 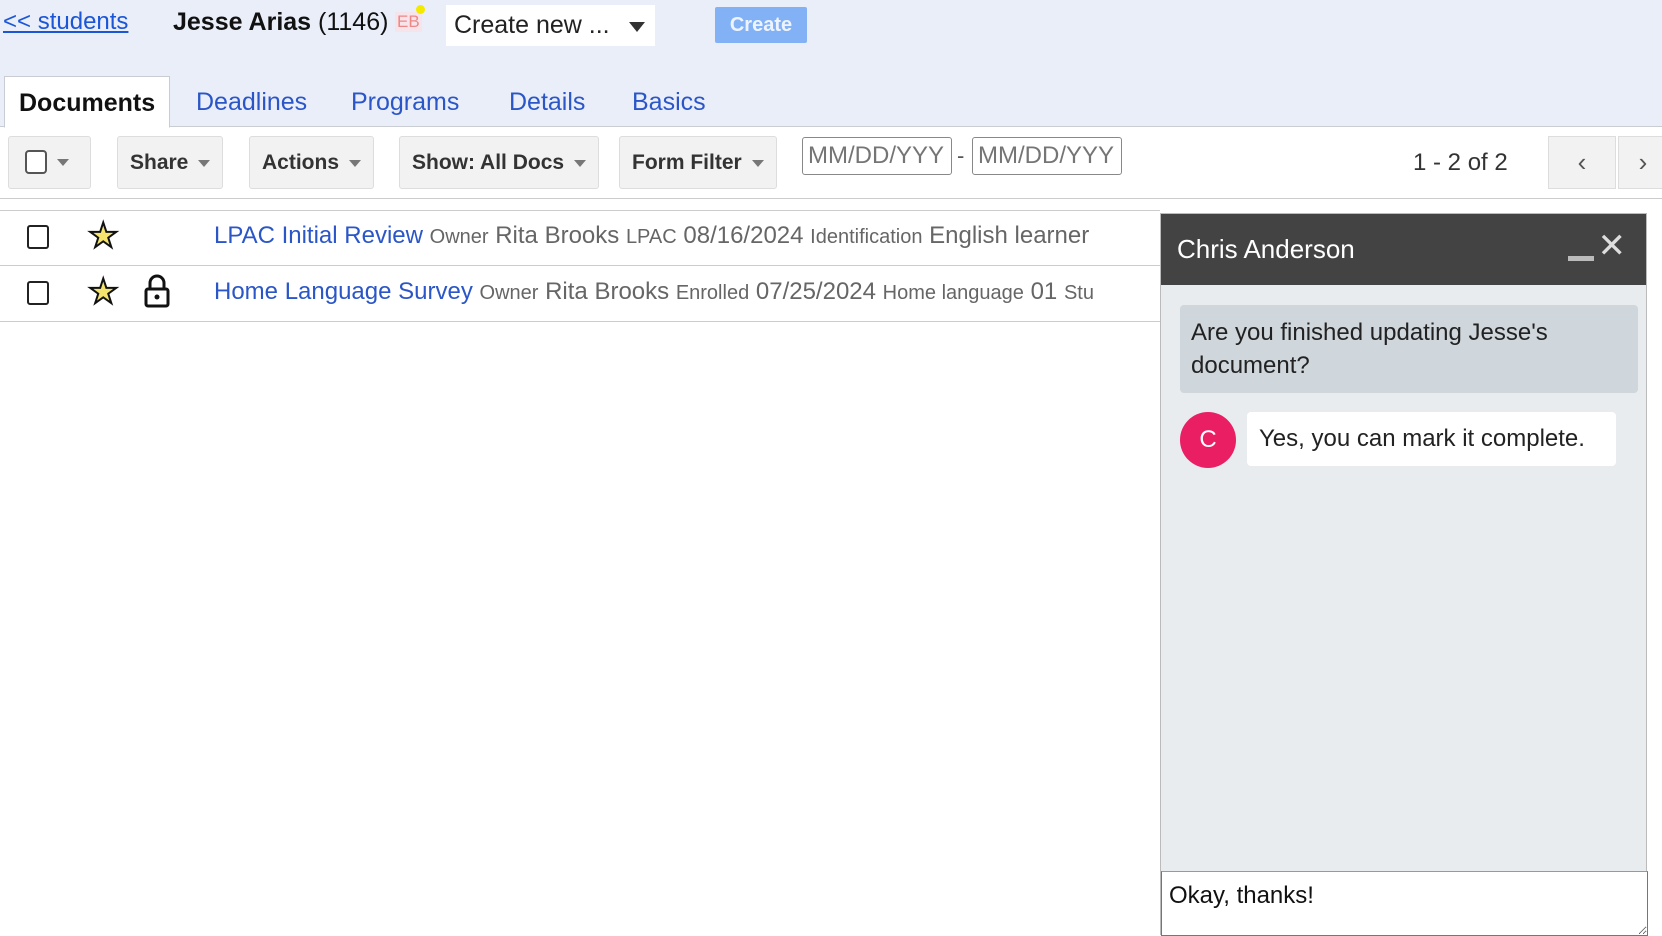 What do you see at coordinates (420, 9) in the screenshot?
I see `notification-dot` at bounding box center [420, 9].